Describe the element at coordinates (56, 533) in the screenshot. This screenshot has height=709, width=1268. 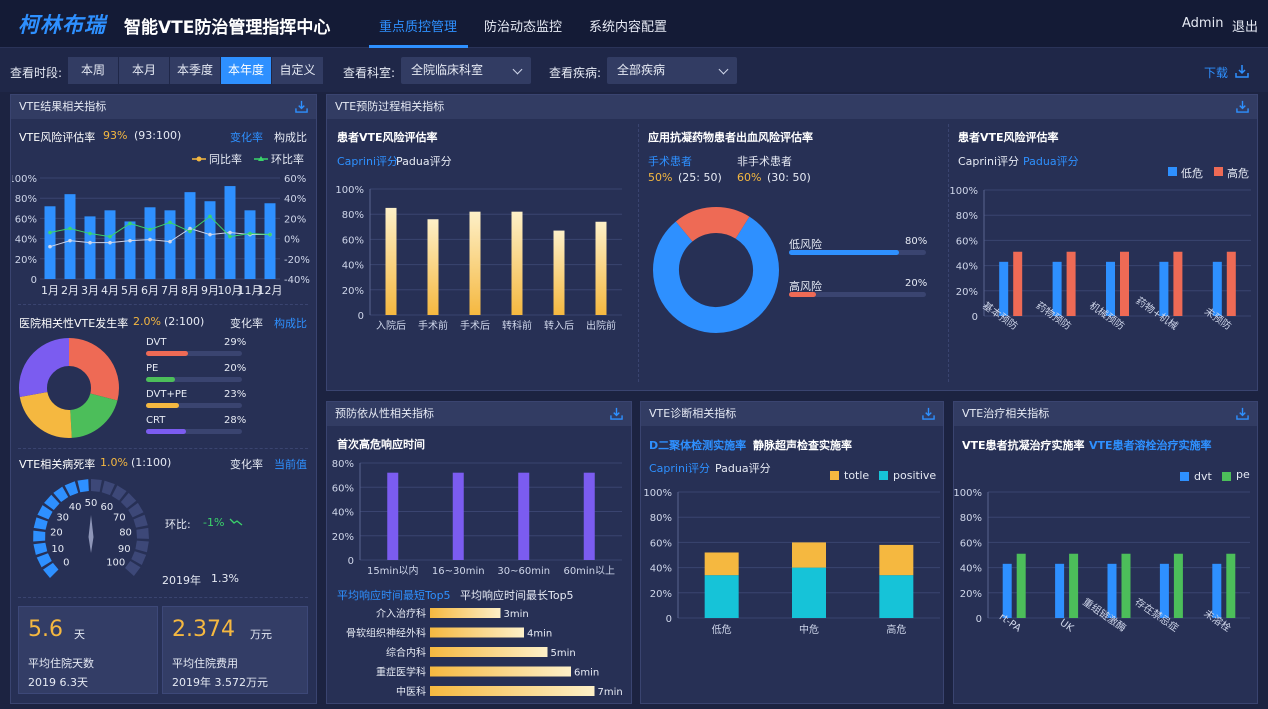
I see `gauge-tick-label: 20` at that location.